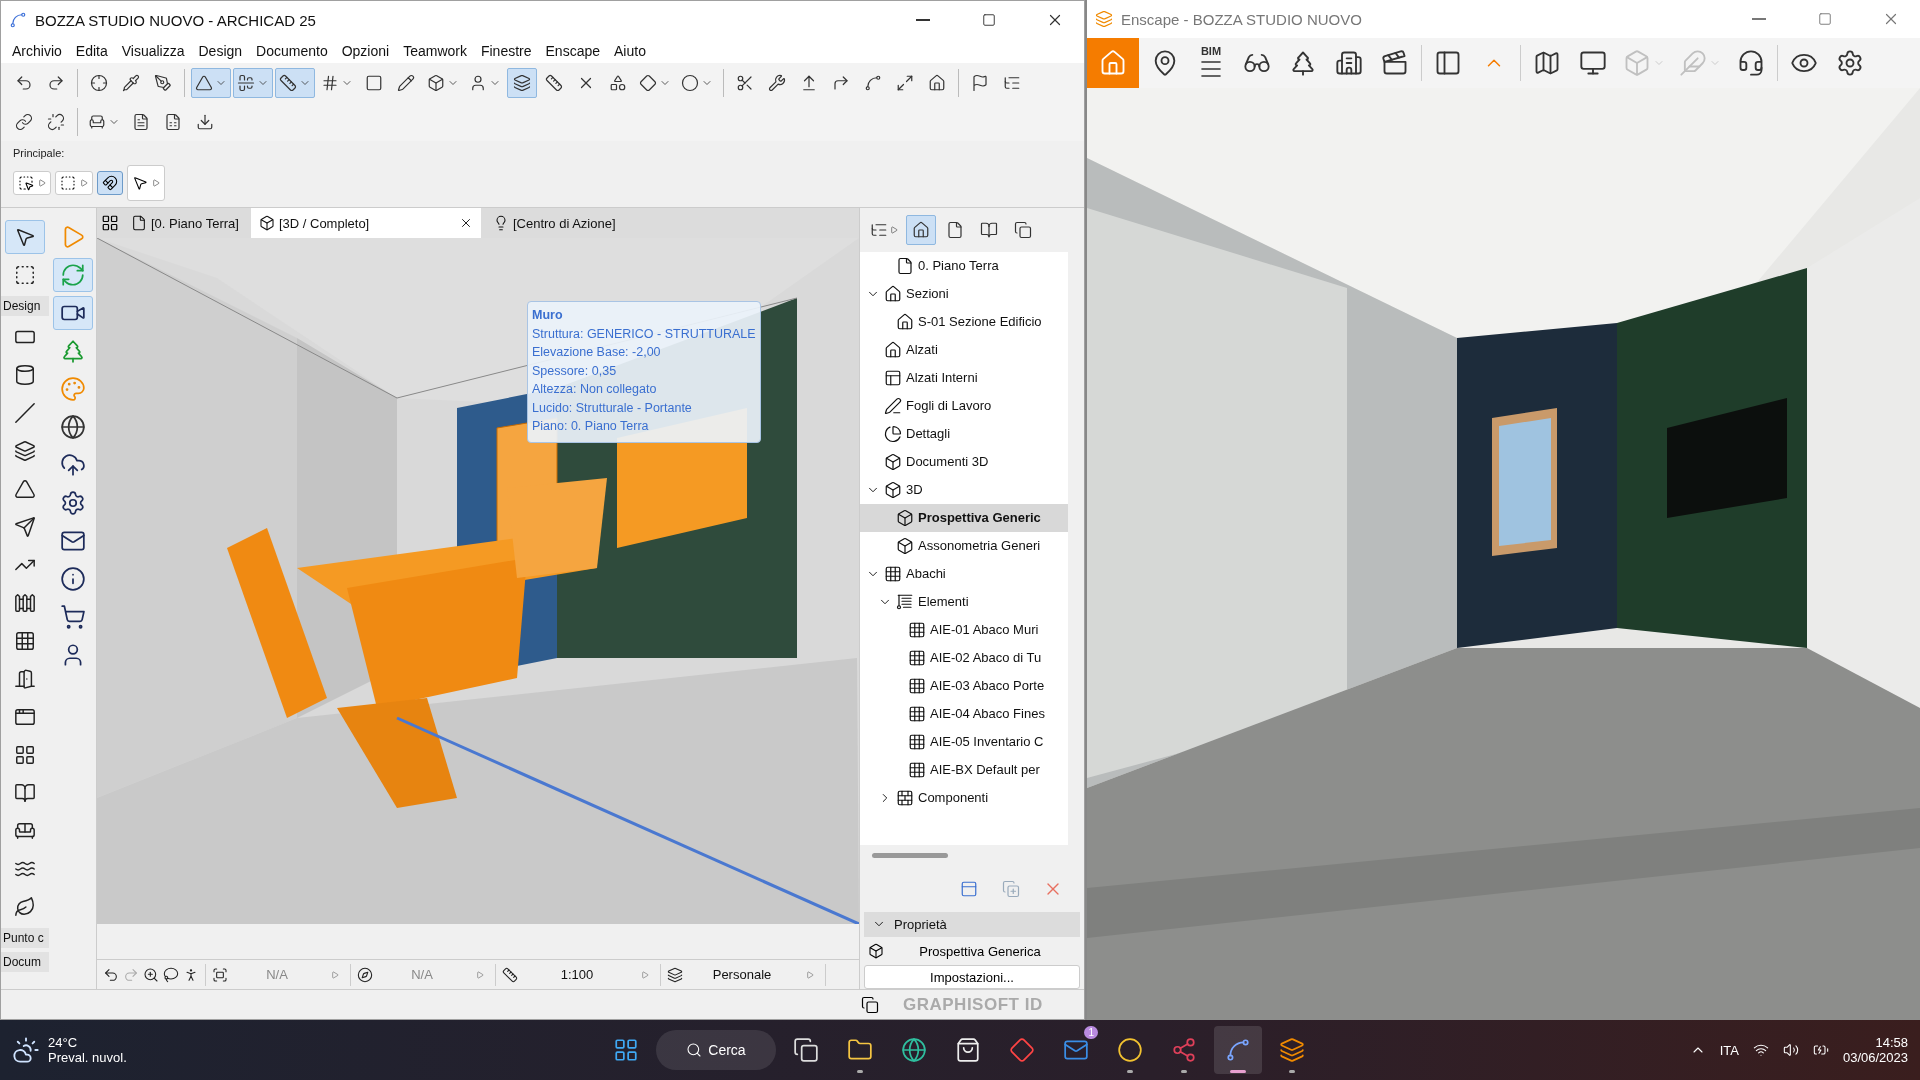  I want to click on weather-text: Preval. nuvol., so click(87, 1057).